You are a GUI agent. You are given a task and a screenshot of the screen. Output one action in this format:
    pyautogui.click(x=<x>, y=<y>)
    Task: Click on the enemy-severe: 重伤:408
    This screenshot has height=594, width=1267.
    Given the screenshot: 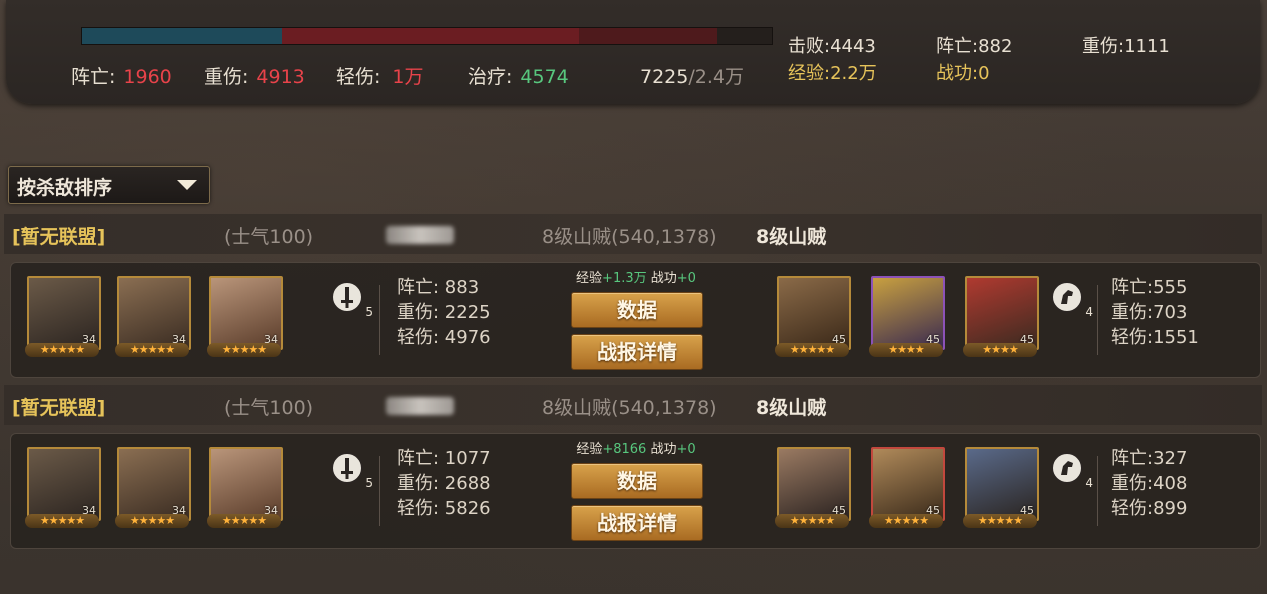 What is the action you would take?
    pyautogui.click(x=1149, y=483)
    